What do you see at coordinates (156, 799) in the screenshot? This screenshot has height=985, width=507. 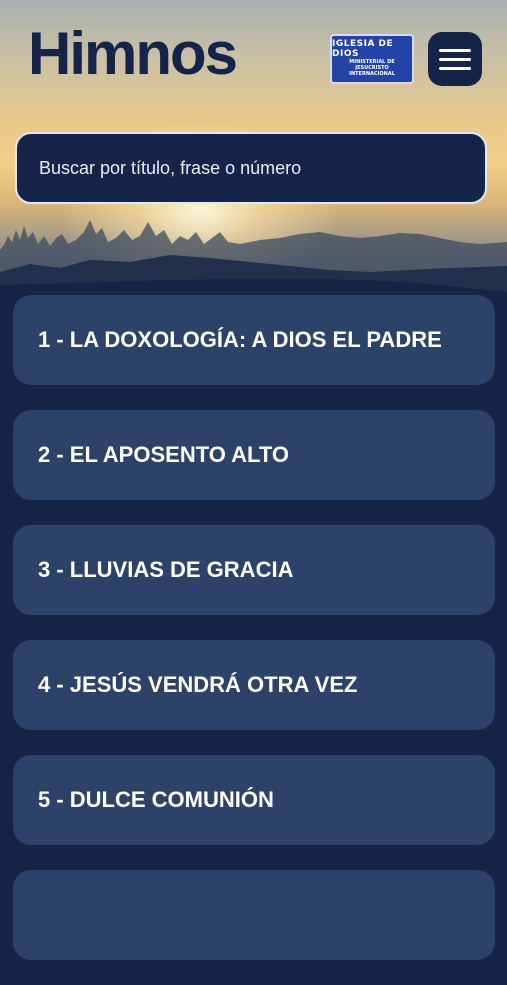 I see `hymn-title: 5 - DULCE COMUNIÓN` at bounding box center [156, 799].